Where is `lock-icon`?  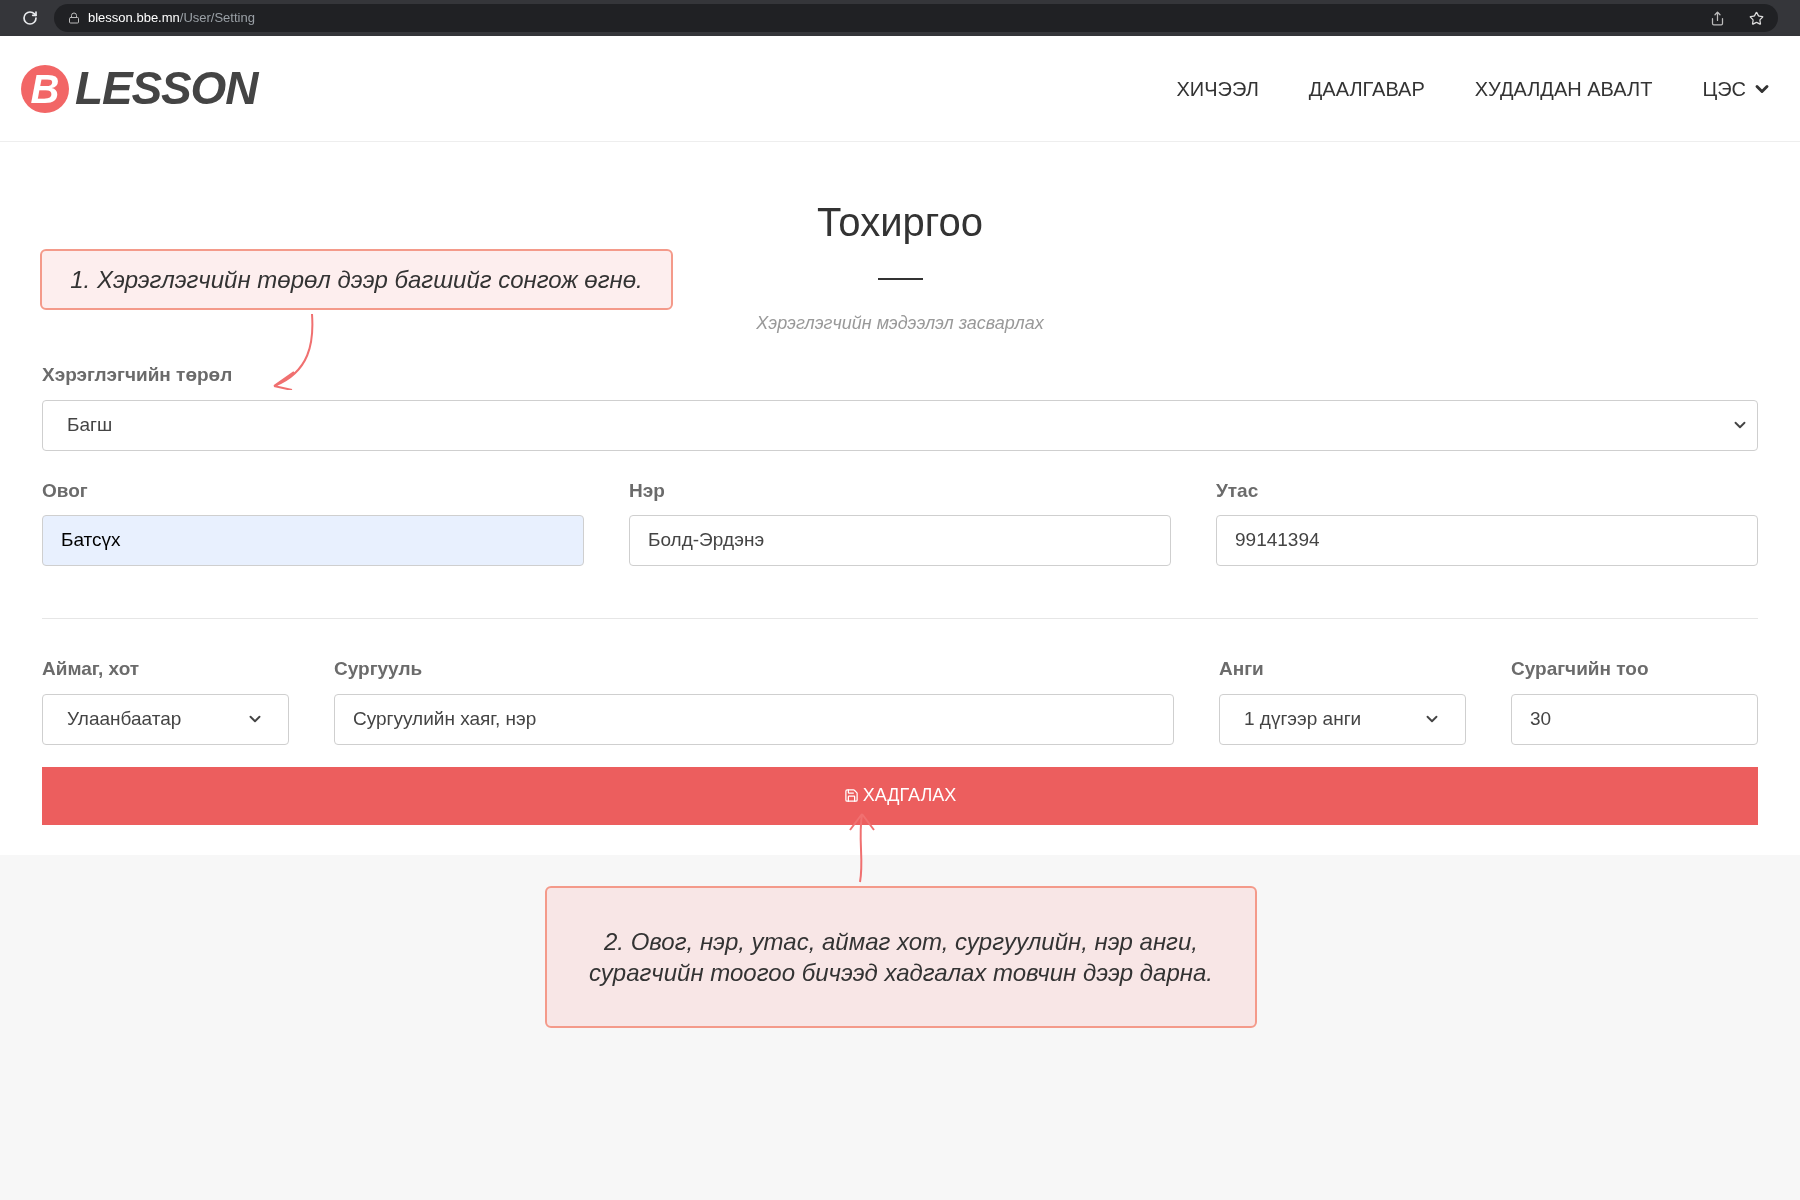
lock-icon is located at coordinates (74, 18).